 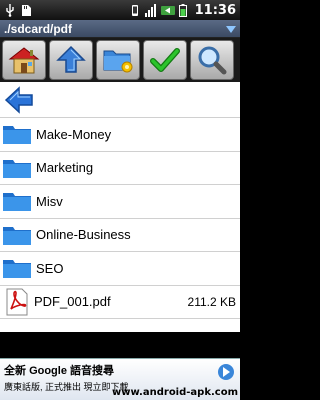 I want to click on ad-arrow-icon, so click(x=226, y=372).